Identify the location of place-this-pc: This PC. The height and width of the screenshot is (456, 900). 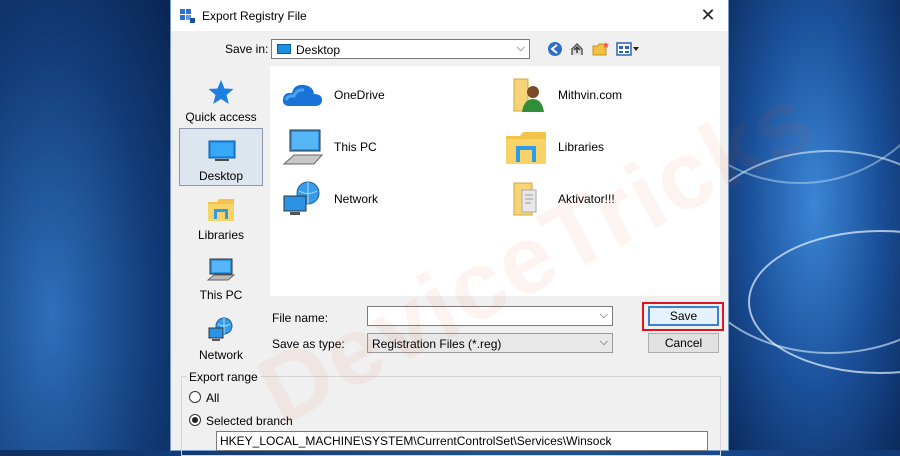
(221, 277).